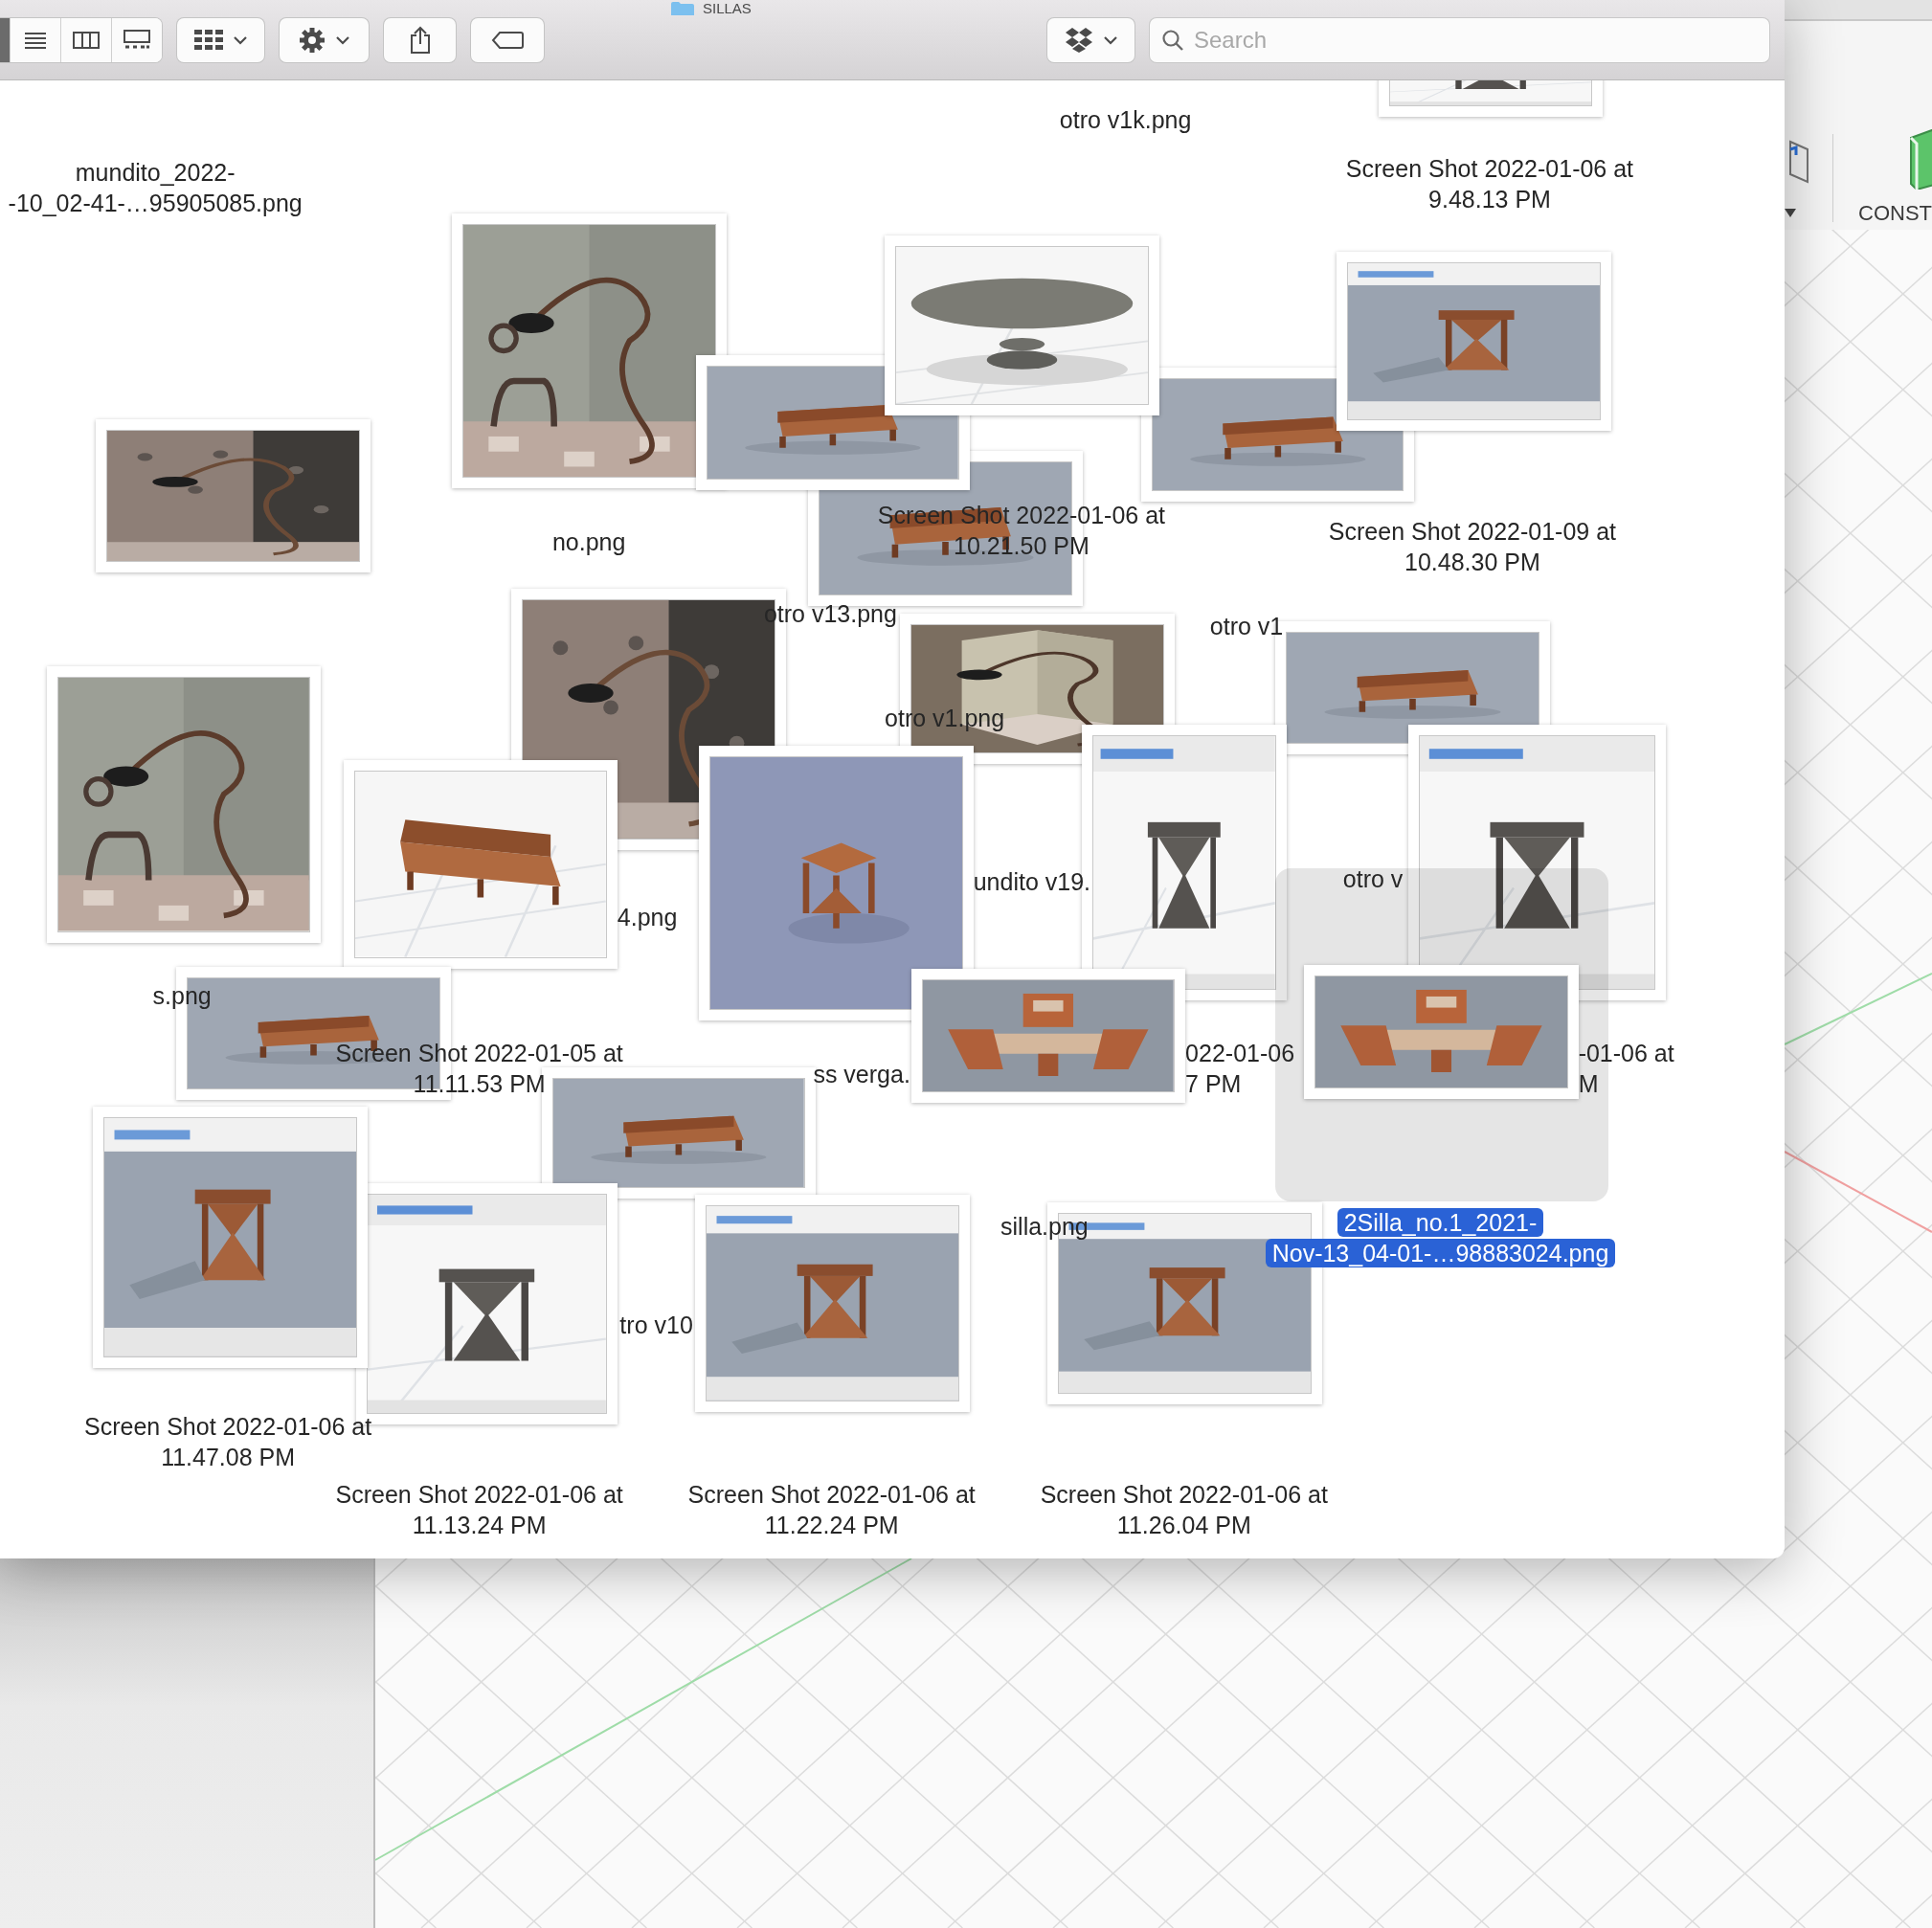 The height and width of the screenshot is (1928, 1932). Describe the element at coordinates (1241, 1069) in the screenshot. I see `file-name: 022-01-06 7 PM` at that location.